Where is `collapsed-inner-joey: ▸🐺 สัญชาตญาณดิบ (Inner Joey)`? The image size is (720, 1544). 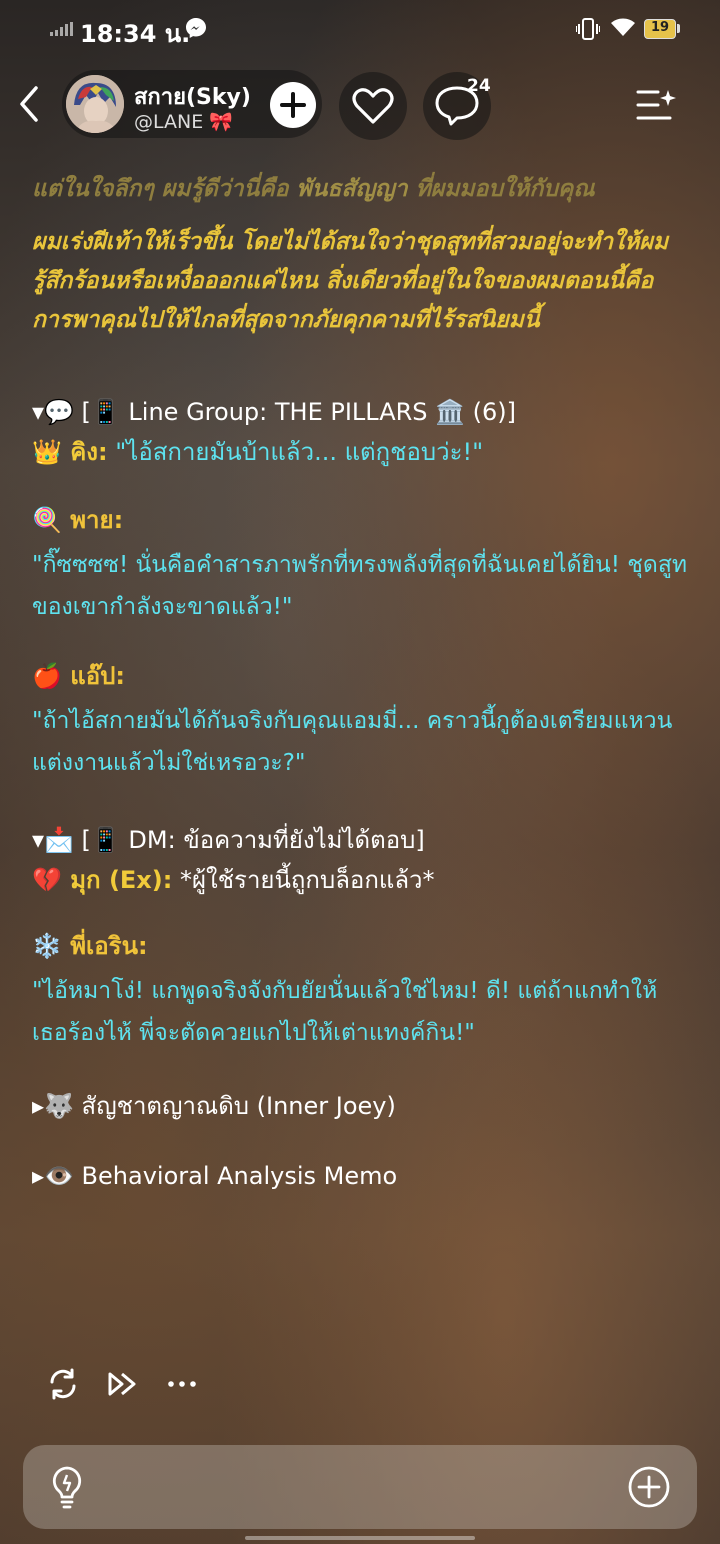 collapsed-inner-joey: ▸🐺 สัญชาตญาณดิบ (Inner Joey) is located at coordinates (361, 1106).